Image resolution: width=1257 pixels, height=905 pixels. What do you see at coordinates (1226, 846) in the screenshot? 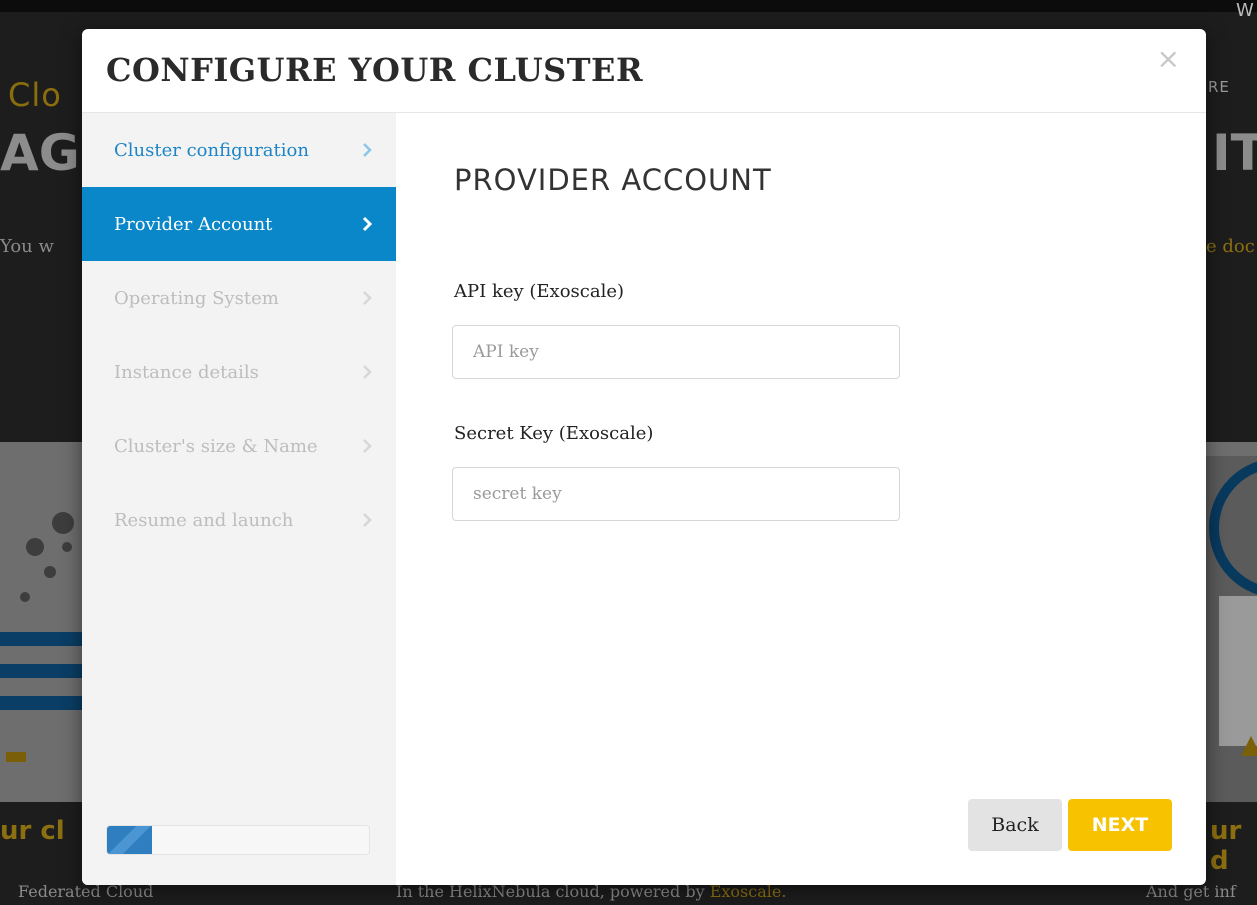
I see `section-heading-right: ur d` at bounding box center [1226, 846].